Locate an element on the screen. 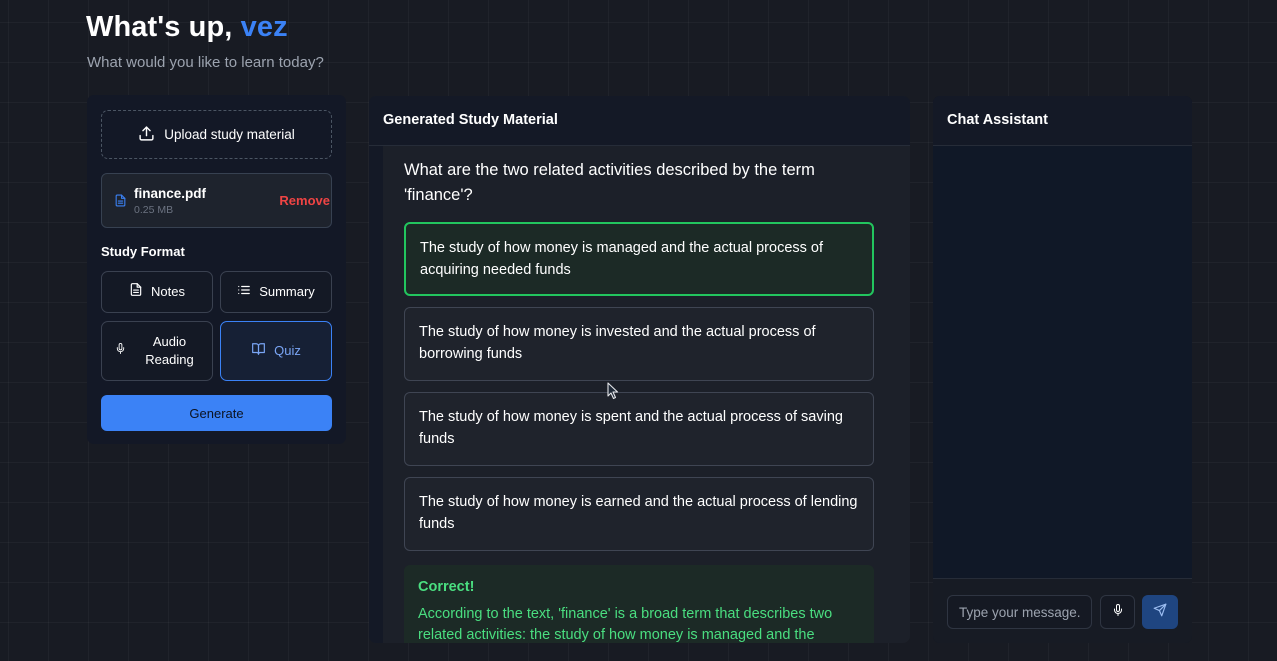 Image resolution: width=1277 pixels, height=661 pixels. format-audio-reading-button: Audio Reading is located at coordinates (157, 351).